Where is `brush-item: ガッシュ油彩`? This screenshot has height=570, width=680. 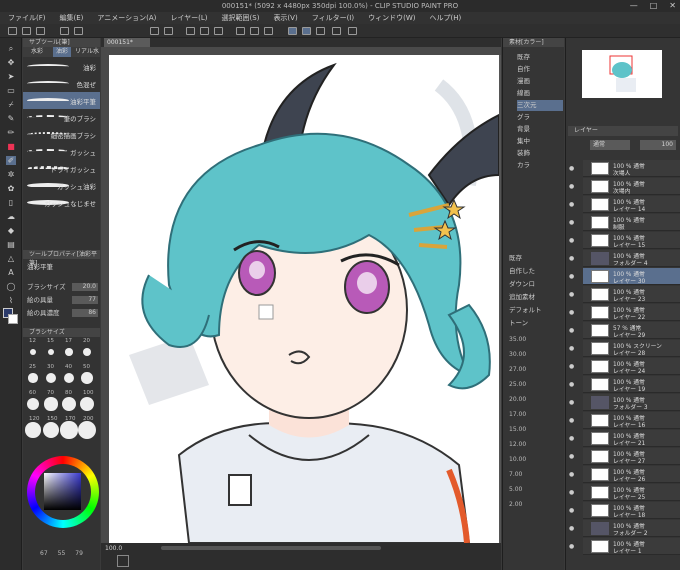 brush-item: ガッシュ油彩 is located at coordinates (61, 185).